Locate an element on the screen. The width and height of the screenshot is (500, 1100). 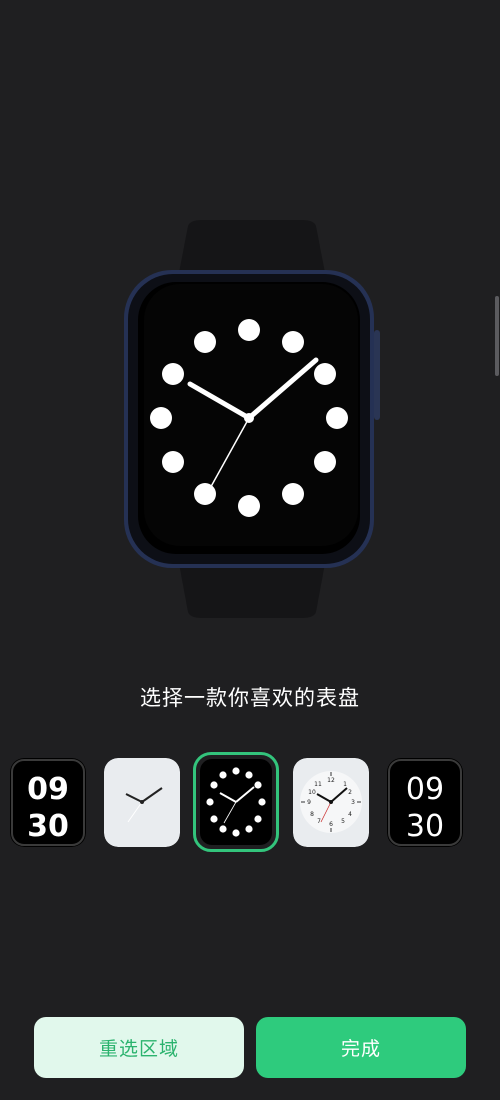
svg-text: 11 is located at coordinates (318, 784).